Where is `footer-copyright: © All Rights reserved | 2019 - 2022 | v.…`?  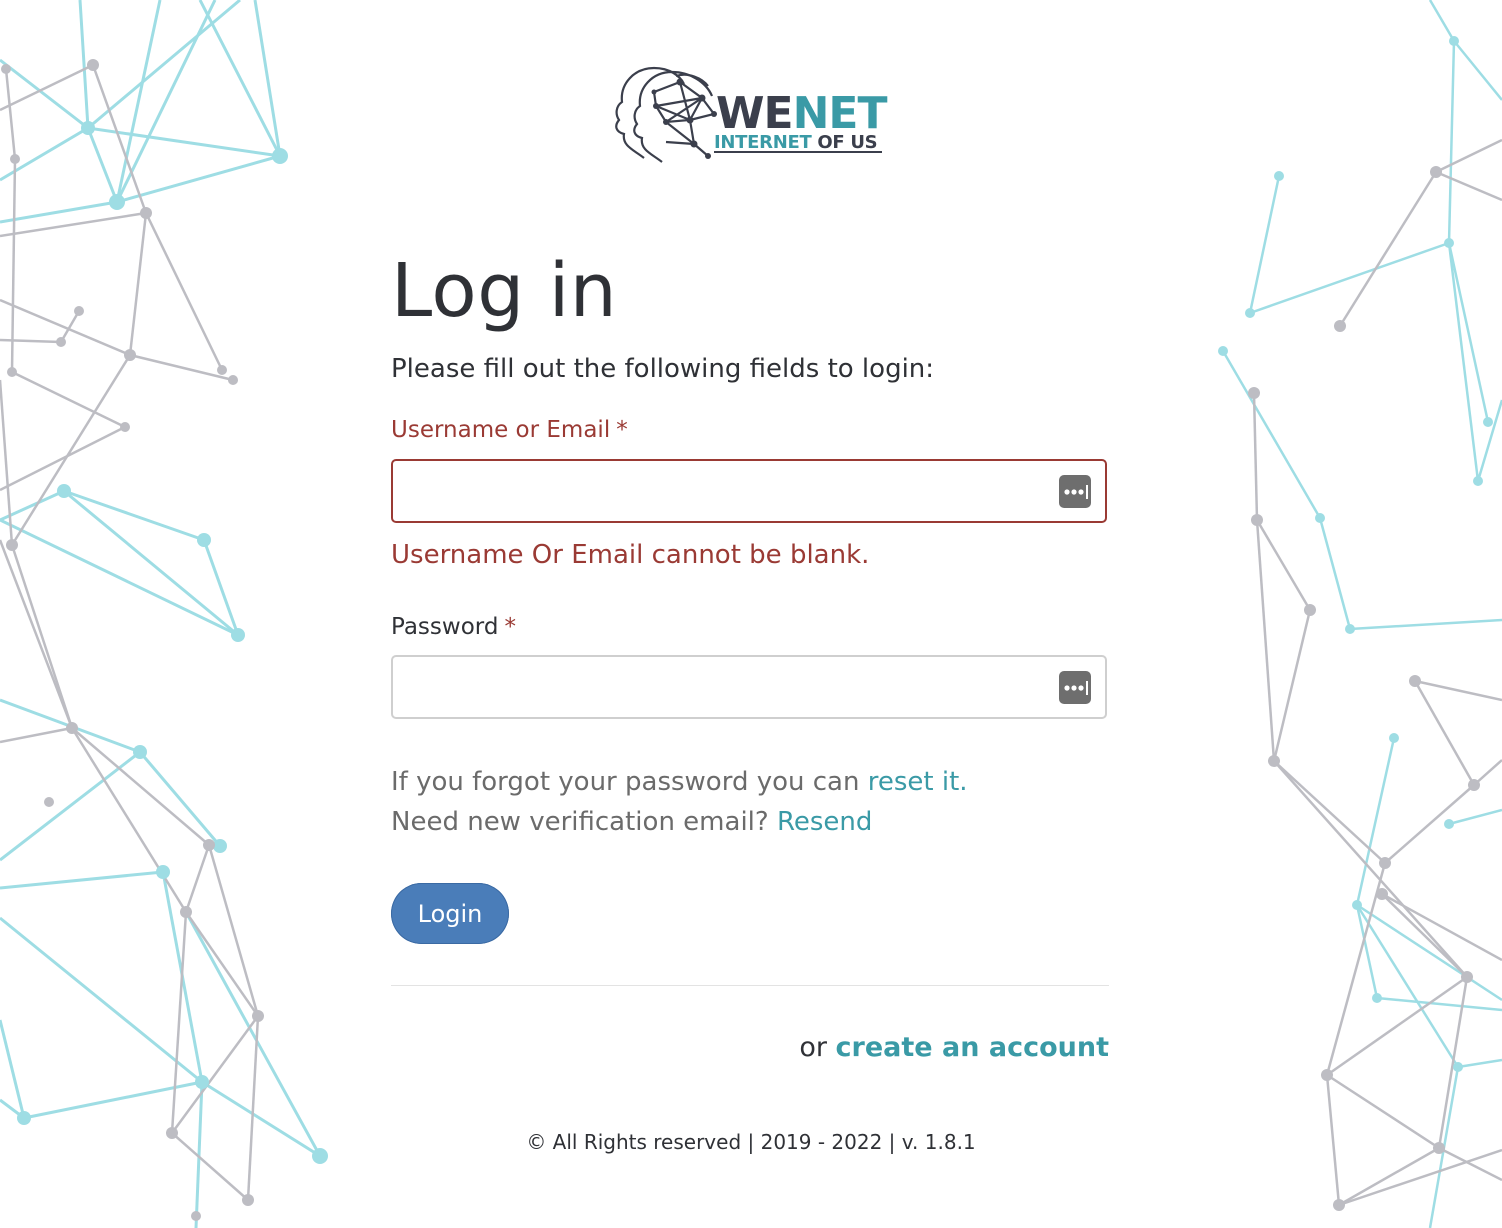
footer-copyright: © All Rights reserved | 2019 - 2022 | v.… is located at coordinates (751, 1142).